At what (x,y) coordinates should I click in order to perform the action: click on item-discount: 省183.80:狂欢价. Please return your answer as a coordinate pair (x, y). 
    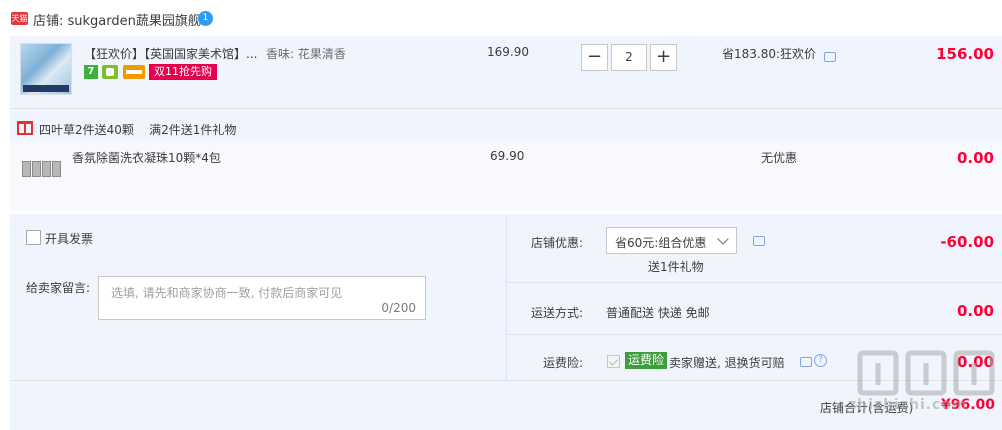
    Looking at the image, I should click on (769, 54).